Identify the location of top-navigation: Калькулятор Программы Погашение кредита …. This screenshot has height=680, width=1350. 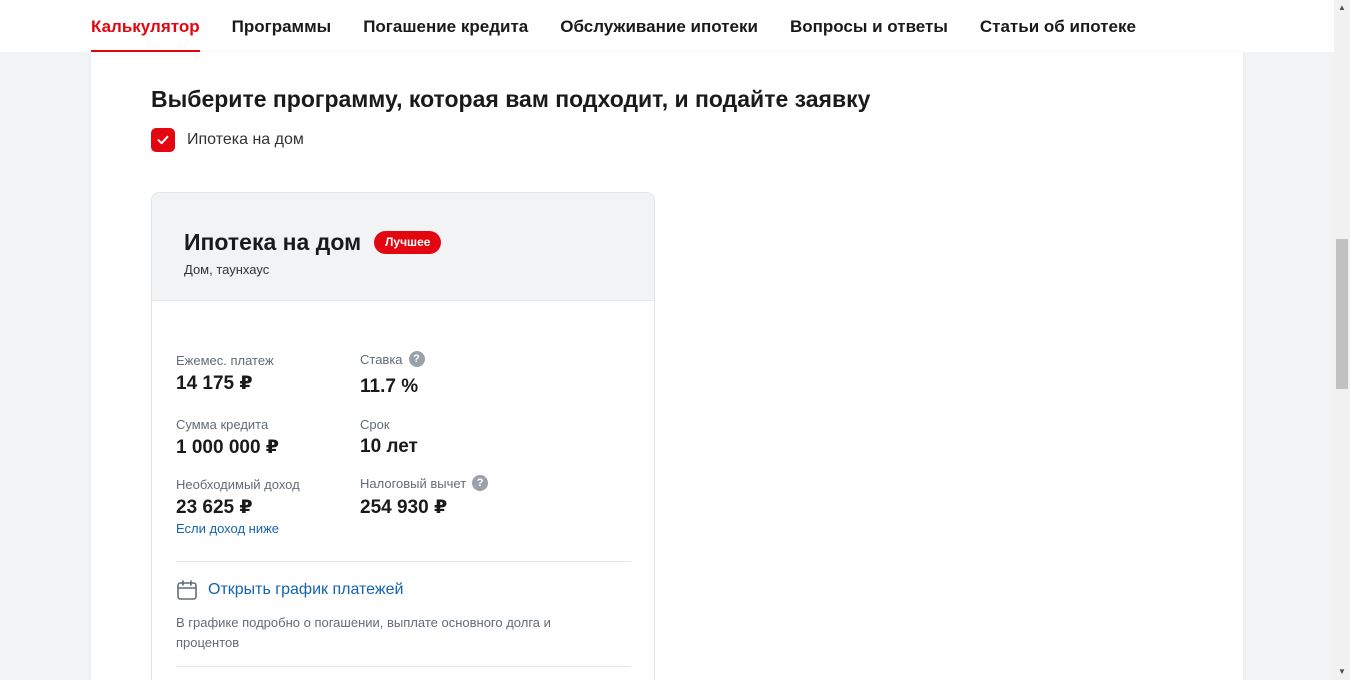
(667, 26).